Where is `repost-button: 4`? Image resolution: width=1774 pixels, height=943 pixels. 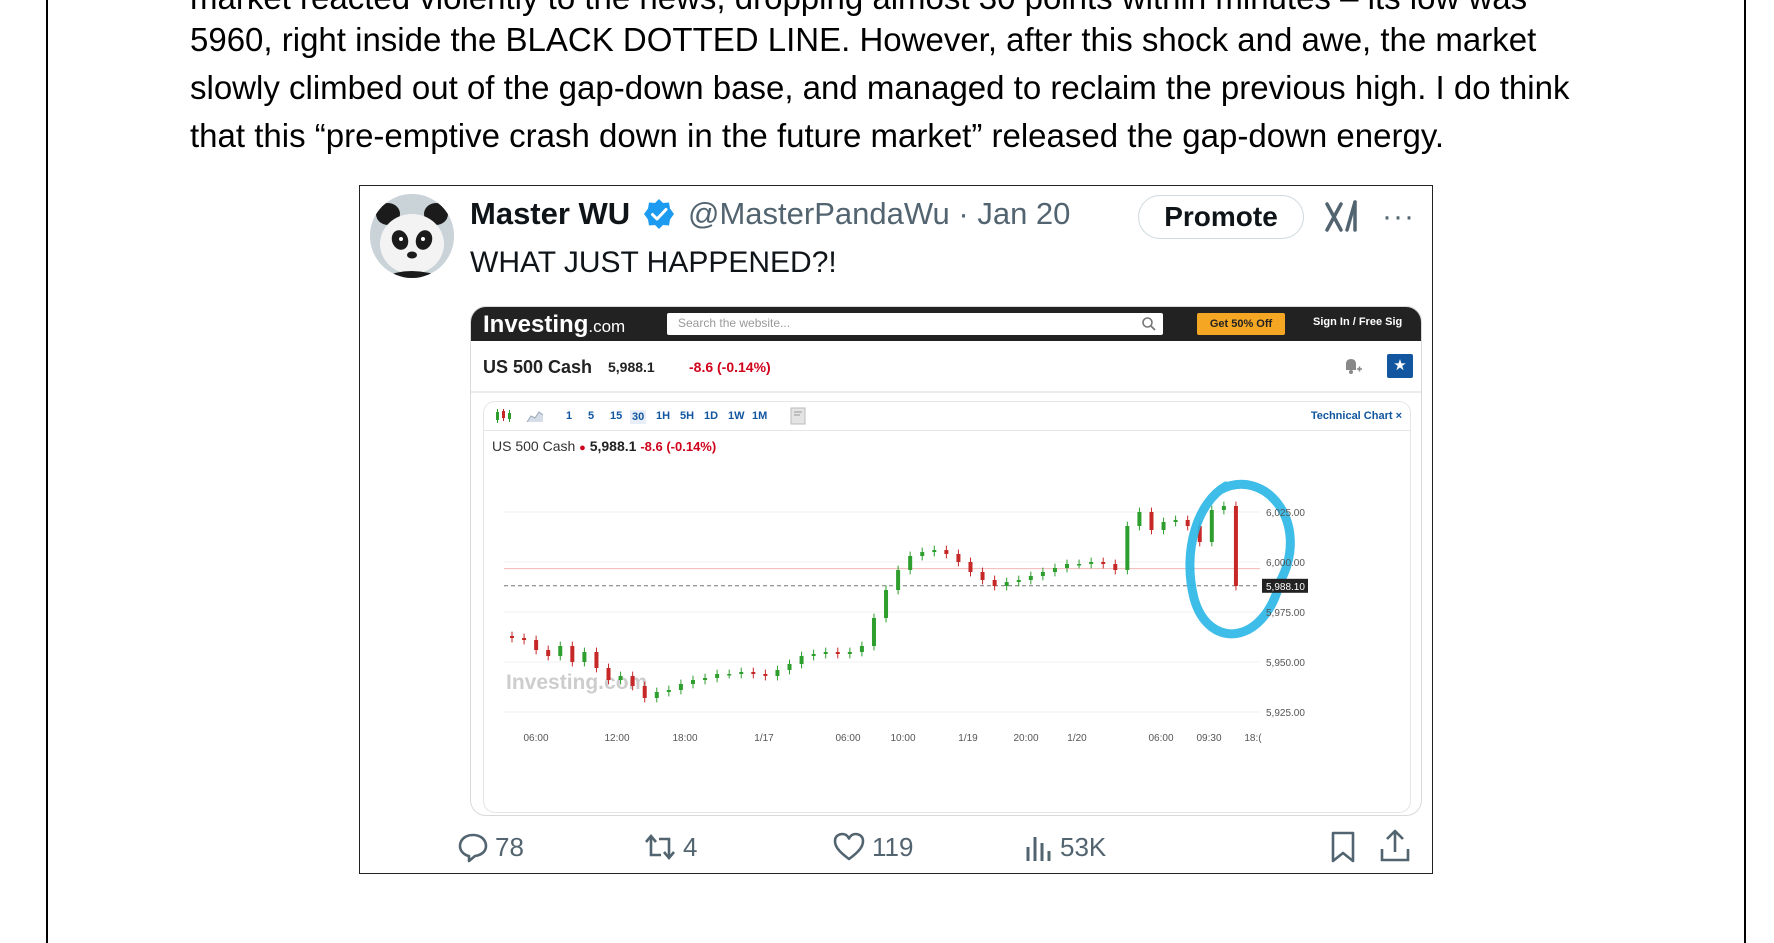
repost-button: 4 is located at coordinates (670, 848).